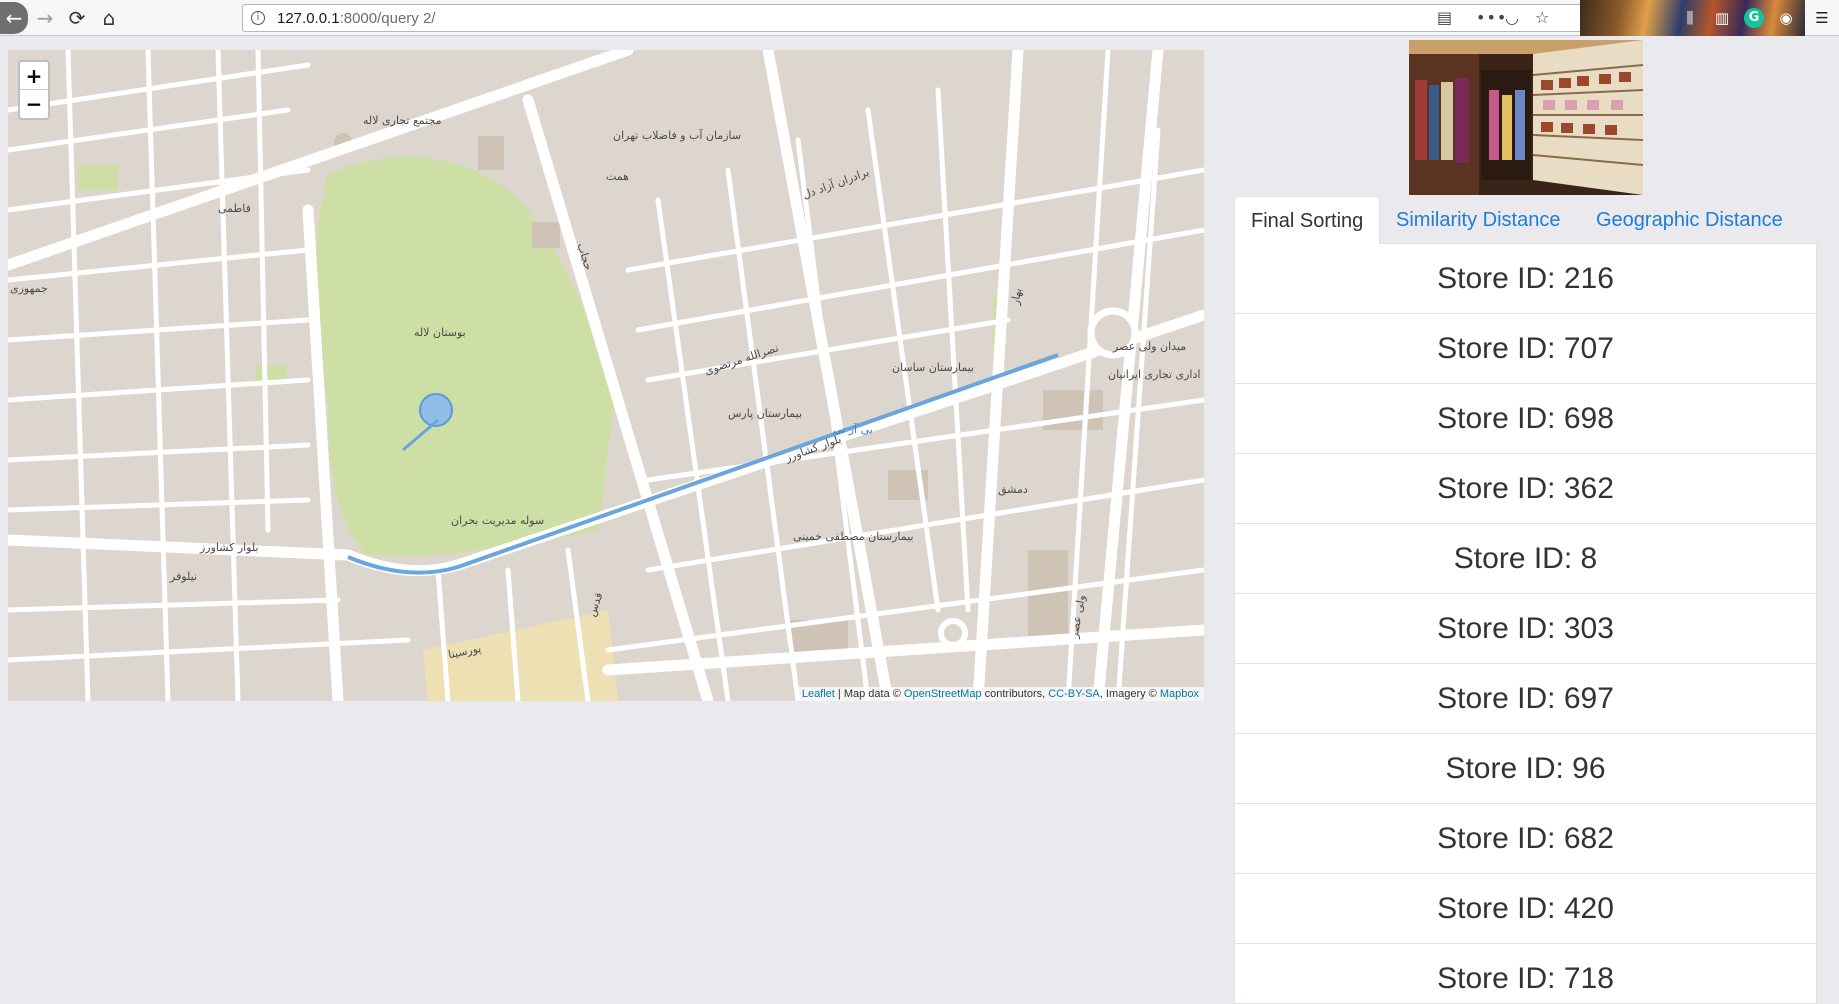  I want to click on zoom-in-button: +, so click(34, 76).